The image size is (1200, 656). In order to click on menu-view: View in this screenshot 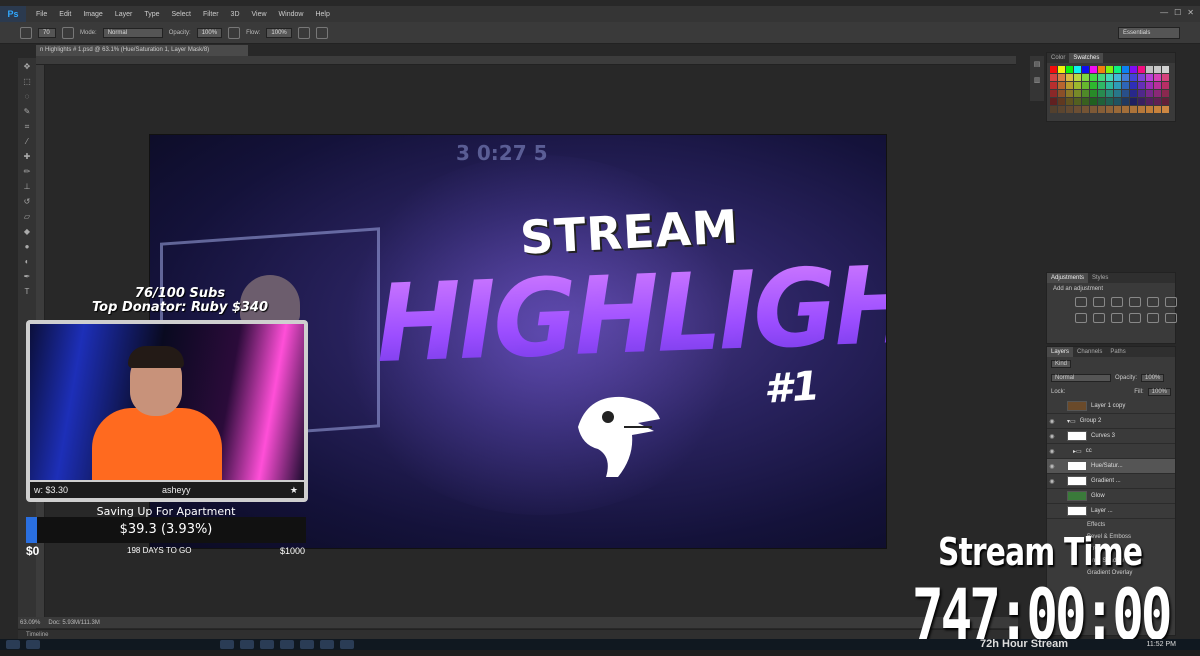, I will do `click(259, 14)`.